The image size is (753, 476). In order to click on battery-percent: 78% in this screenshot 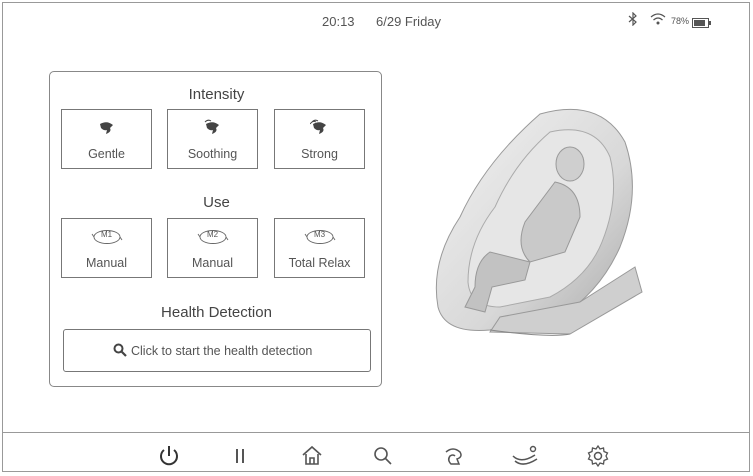, I will do `click(680, 21)`.